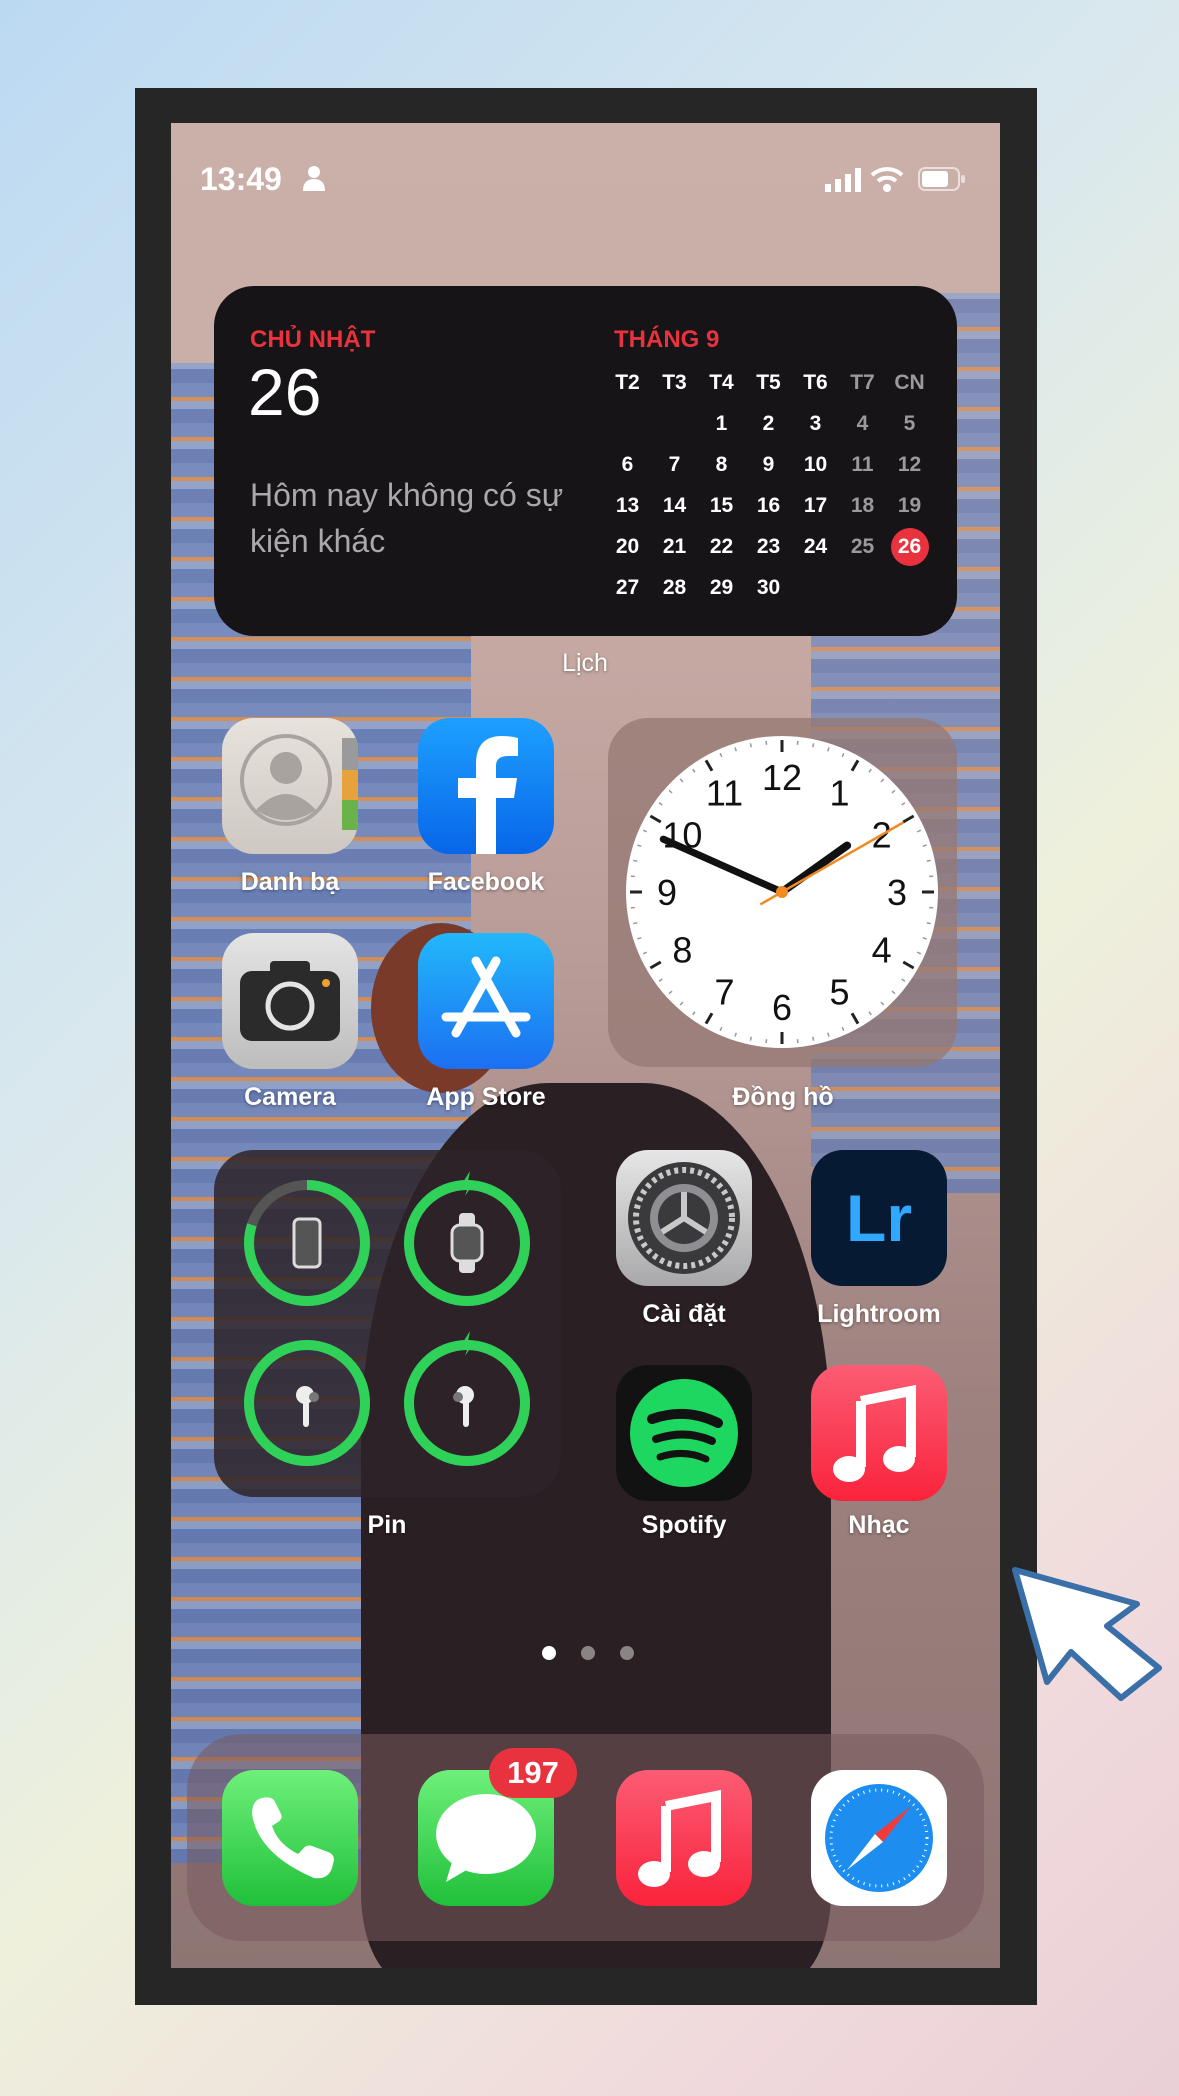  I want to click on settings-gear-icon, so click(684, 1218).